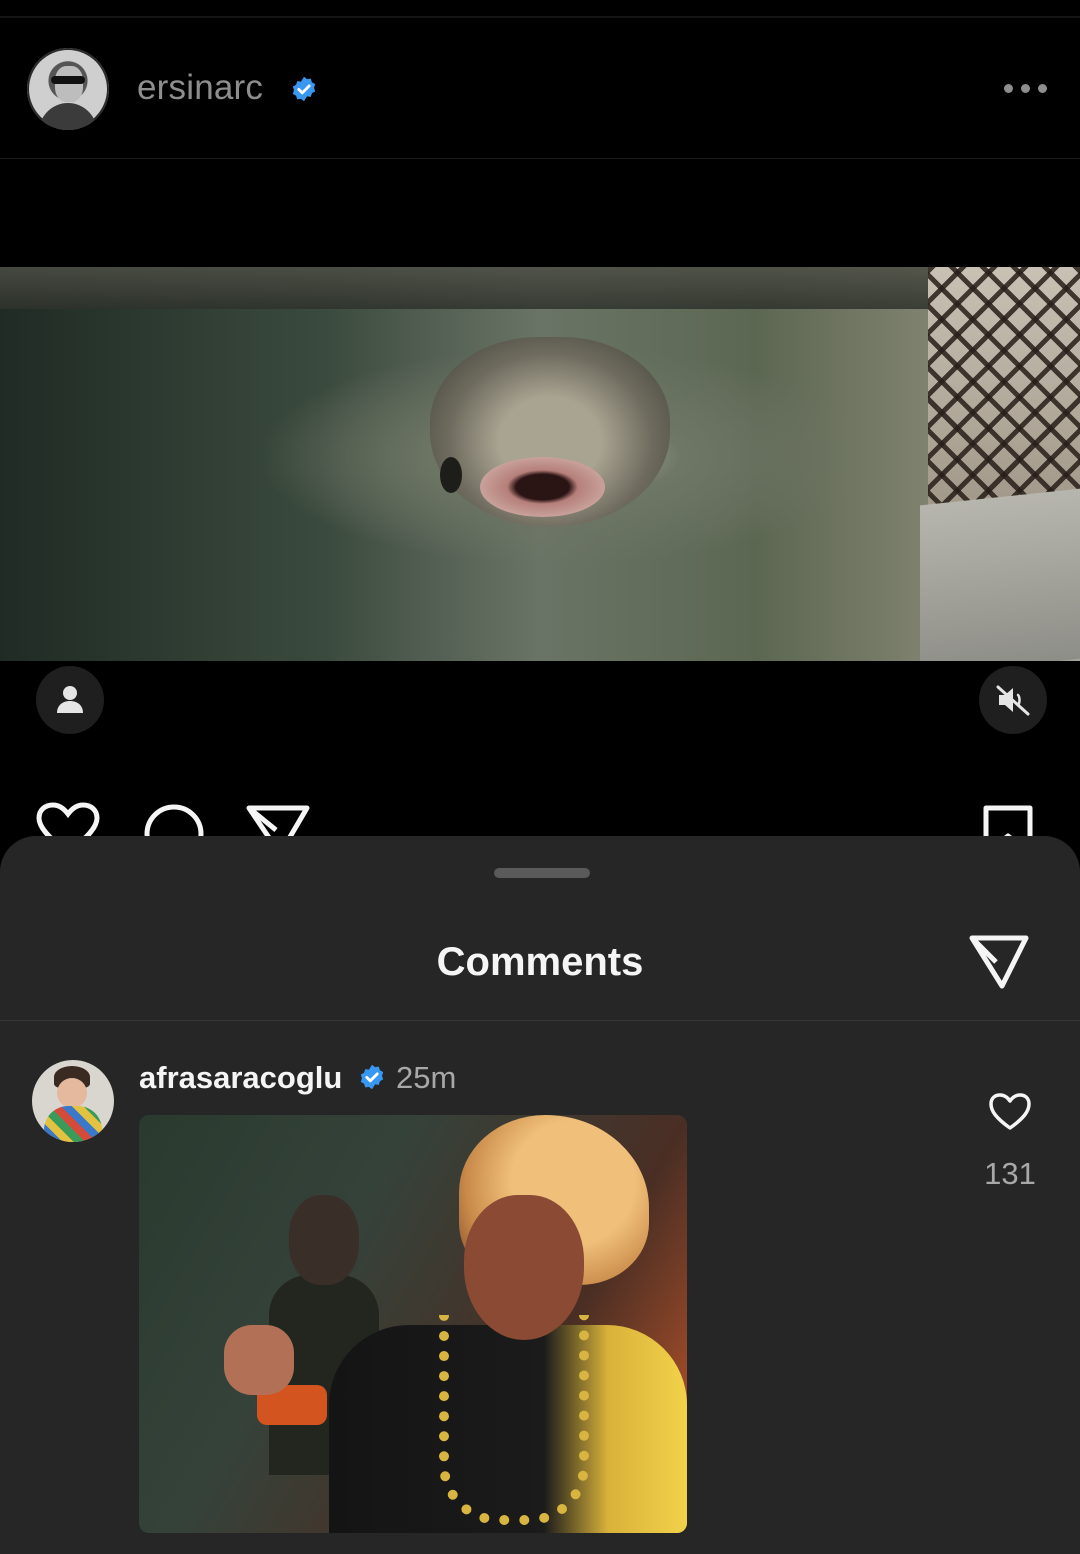 The width and height of the screenshot is (1080, 1554). Describe the element at coordinates (426, 1077) in the screenshot. I see `comment-time: 25m` at that location.